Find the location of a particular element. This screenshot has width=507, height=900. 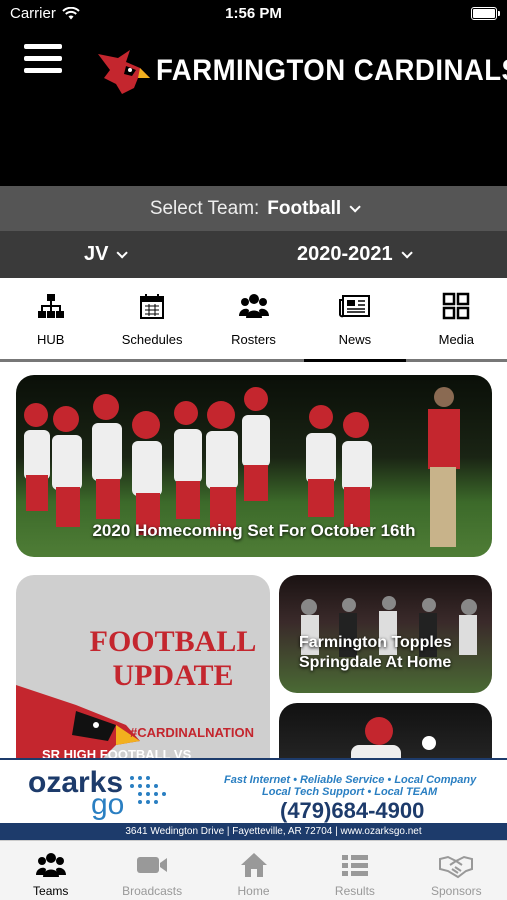

ad-brand-go: go is located at coordinates (108, 804).